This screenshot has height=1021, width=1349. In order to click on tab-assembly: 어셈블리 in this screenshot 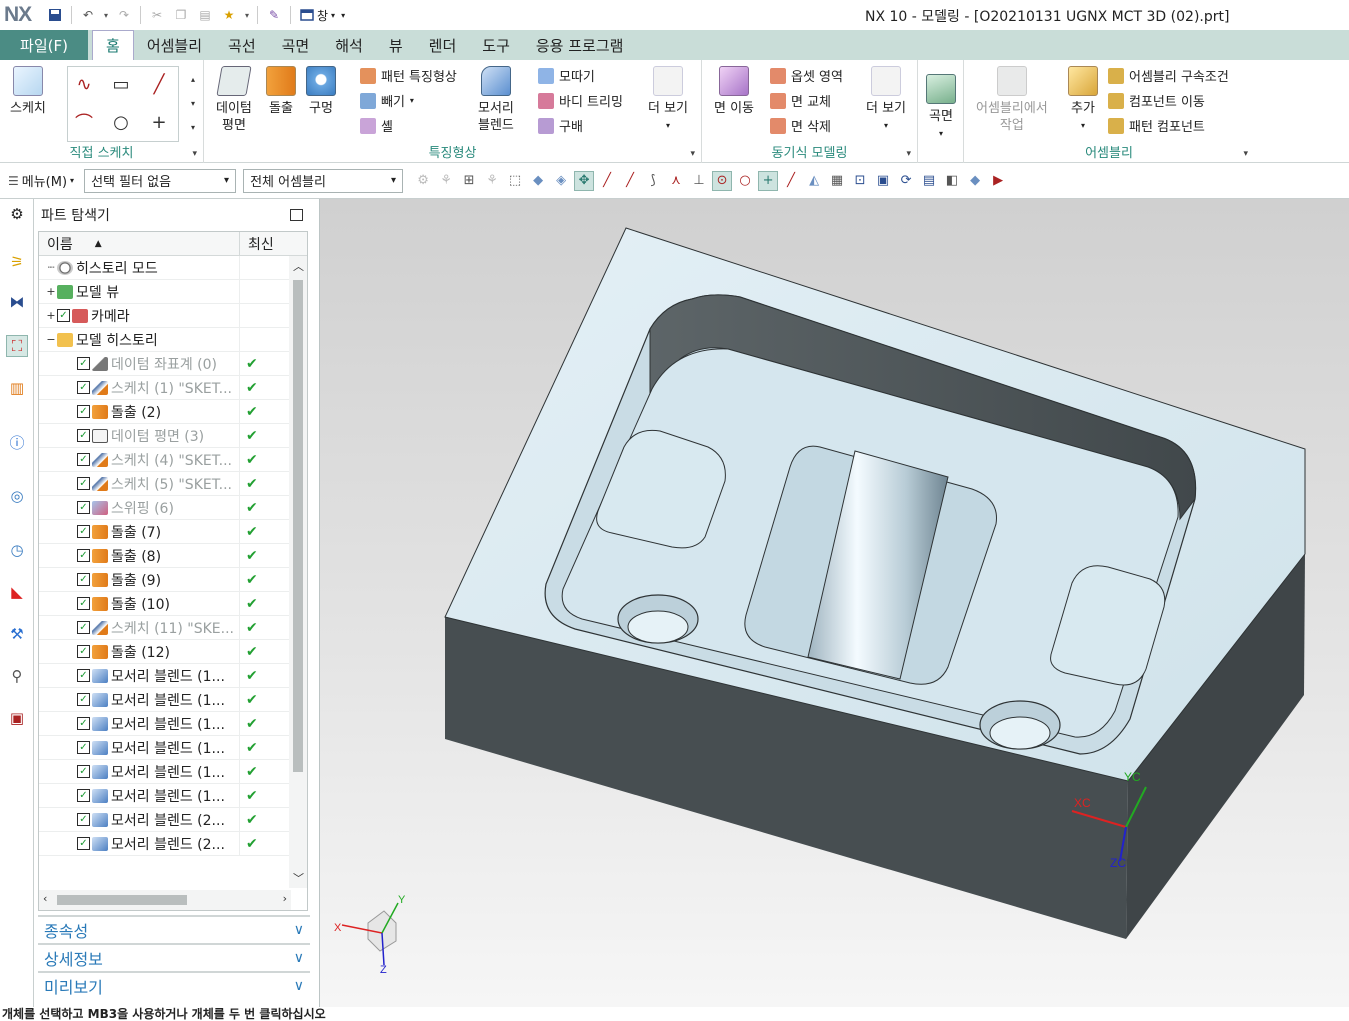, I will do `click(174, 45)`.